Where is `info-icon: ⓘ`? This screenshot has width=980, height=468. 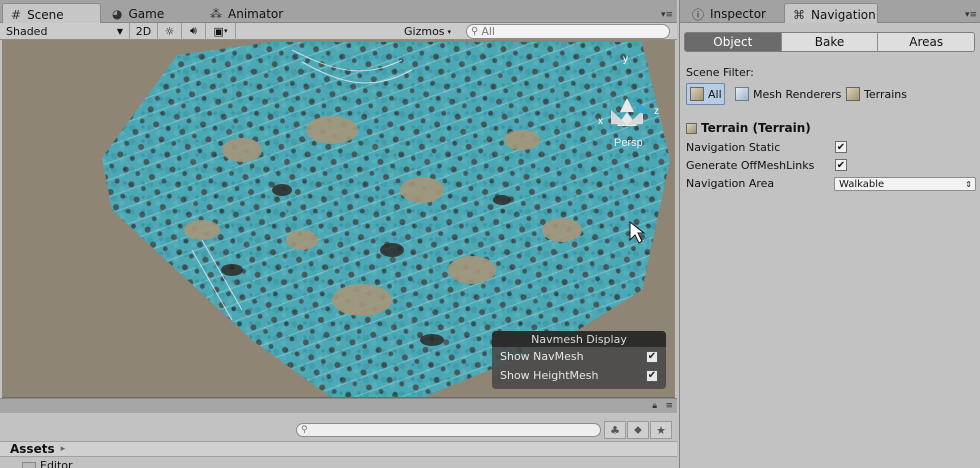 info-icon: ⓘ is located at coordinates (698, 14).